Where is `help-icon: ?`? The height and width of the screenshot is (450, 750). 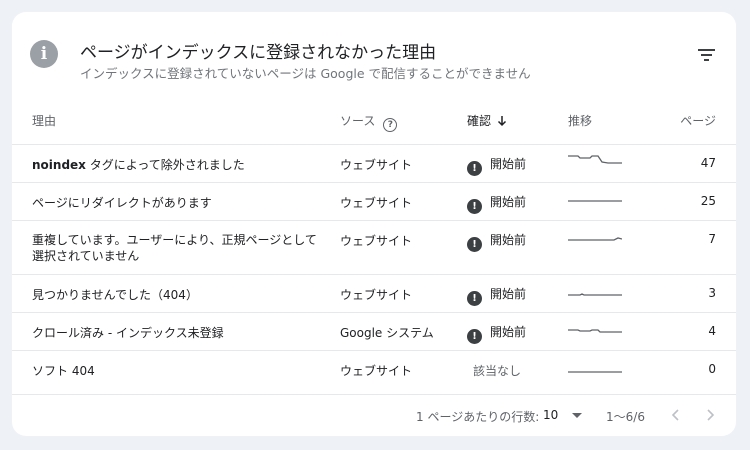 help-icon: ? is located at coordinates (390, 125).